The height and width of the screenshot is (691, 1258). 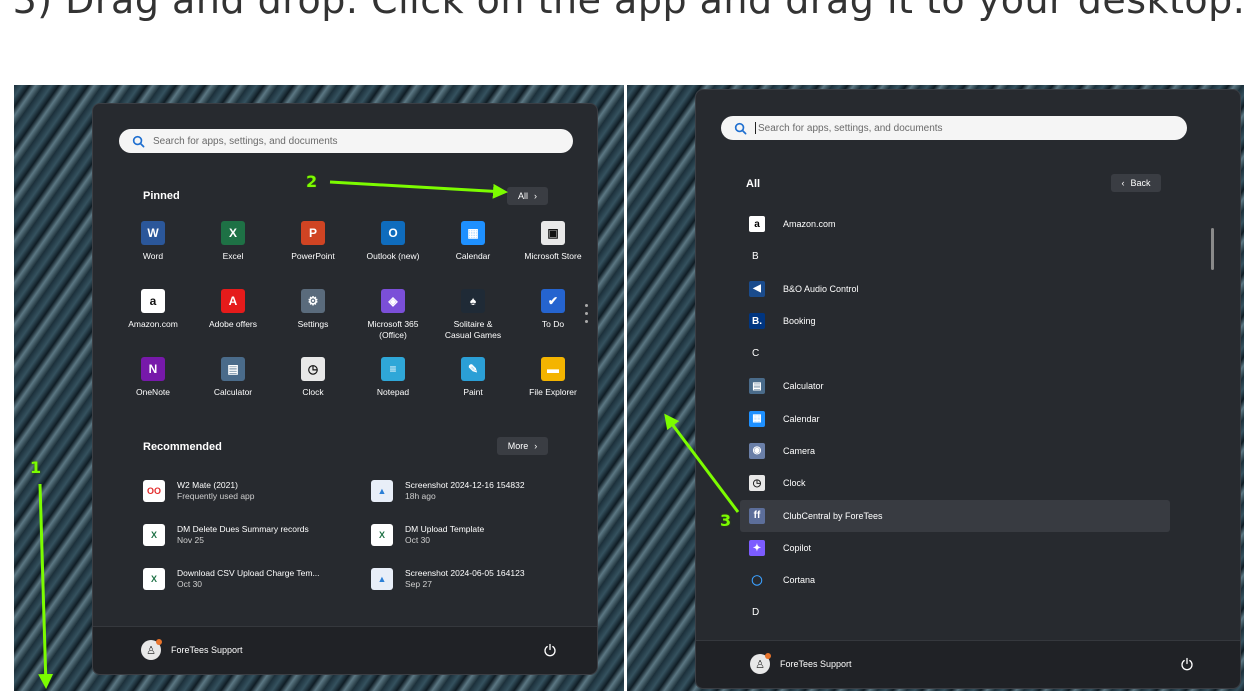 What do you see at coordinates (471, 579) in the screenshot?
I see `recommended-item: ▲ Screenshot 2024-06-05 164123 Sep 27` at bounding box center [471, 579].